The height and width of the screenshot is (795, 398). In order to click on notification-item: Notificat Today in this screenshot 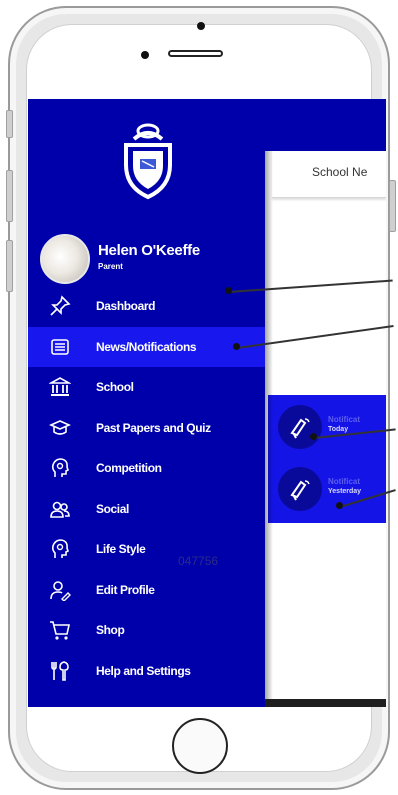, I will do `click(328, 430)`.